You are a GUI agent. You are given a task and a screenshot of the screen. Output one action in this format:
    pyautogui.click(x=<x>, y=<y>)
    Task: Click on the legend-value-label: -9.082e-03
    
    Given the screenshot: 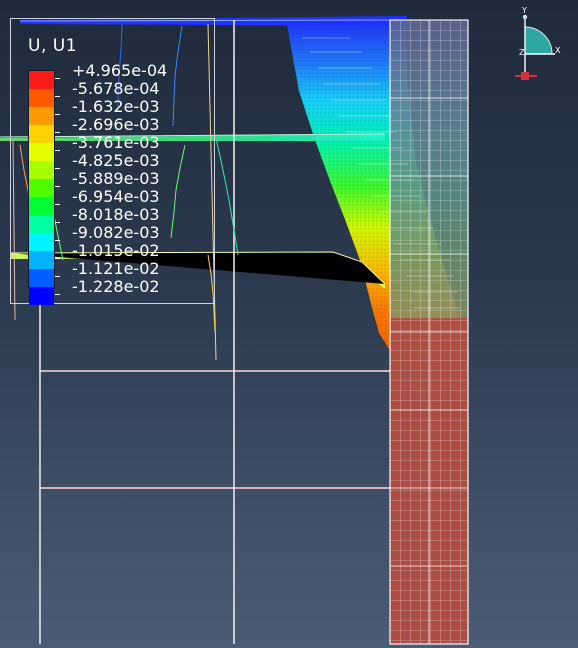 What is the action you would take?
    pyautogui.click(x=116, y=232)
    